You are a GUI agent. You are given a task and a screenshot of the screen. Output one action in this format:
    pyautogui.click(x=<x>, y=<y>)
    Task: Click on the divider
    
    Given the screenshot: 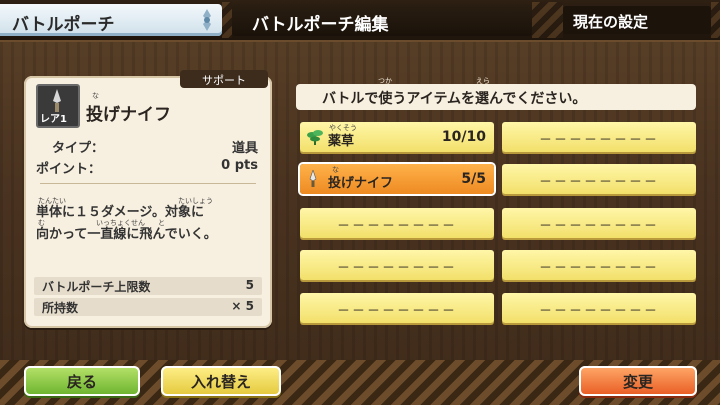 What is the action you would take?
    pyautogui.click(x=148, y=183)
    